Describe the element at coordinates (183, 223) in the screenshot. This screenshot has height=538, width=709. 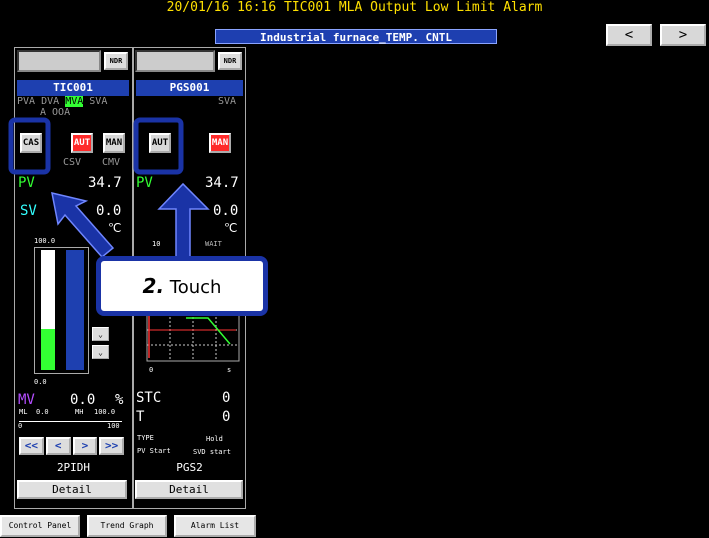
I see `arrow-to-aut-icon` at that location.